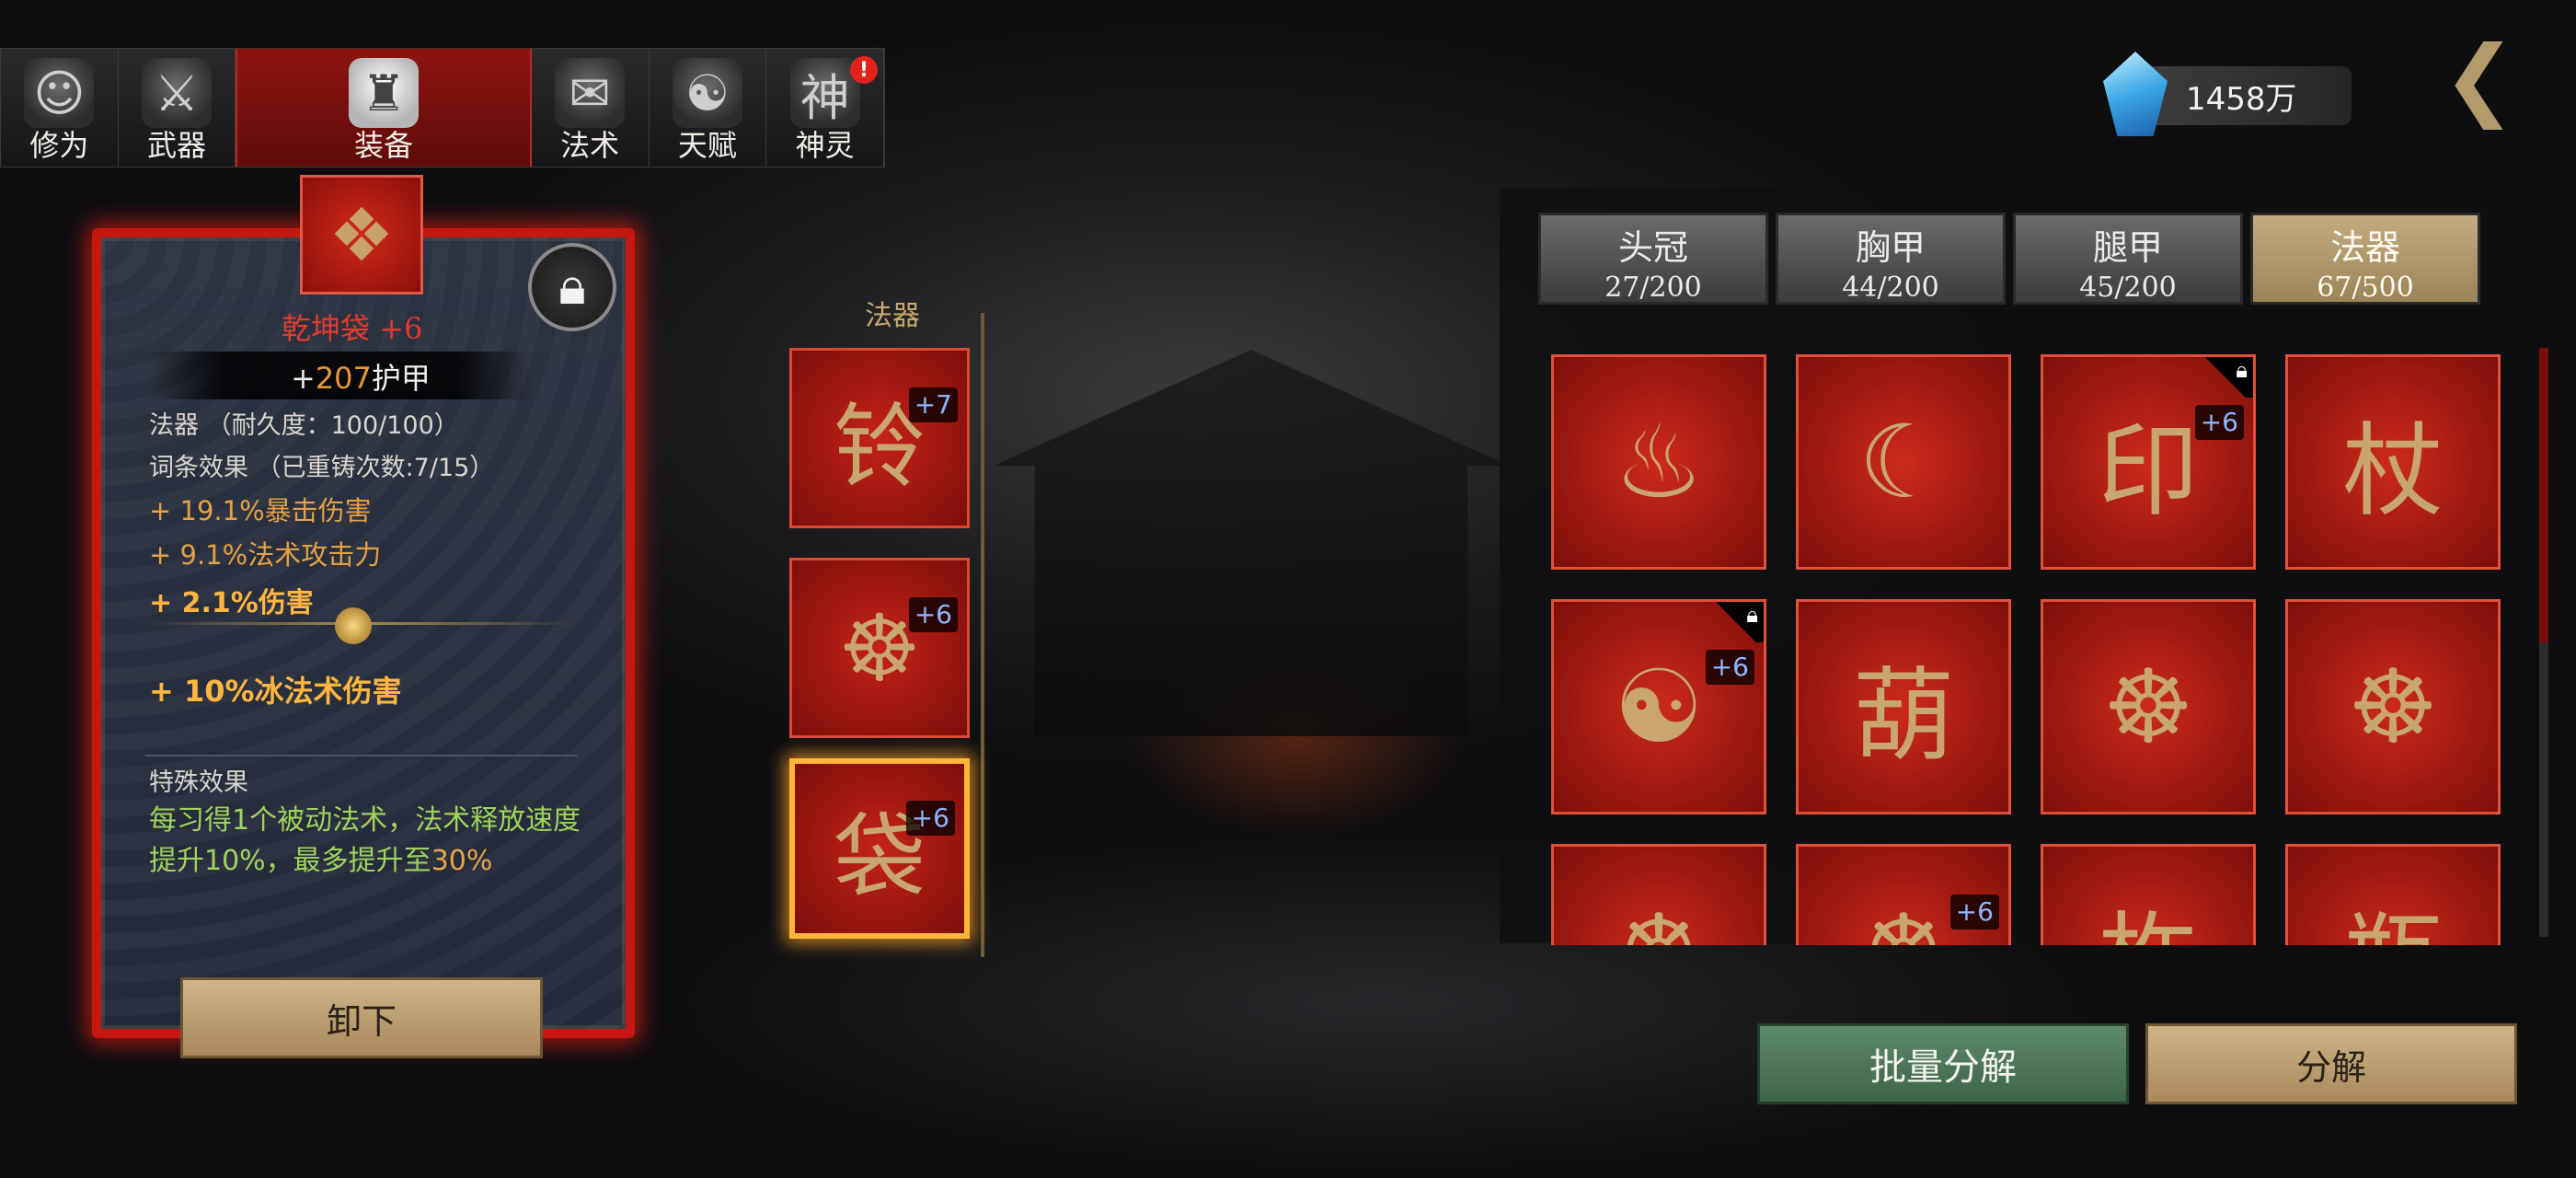 The image size is (2576, 1178). What do you see at coordinates (322, 468) in the screenshot?
I see `affix-header: 词条效果 （已重铸次数:7/15）` at bounding box center [322, 468].